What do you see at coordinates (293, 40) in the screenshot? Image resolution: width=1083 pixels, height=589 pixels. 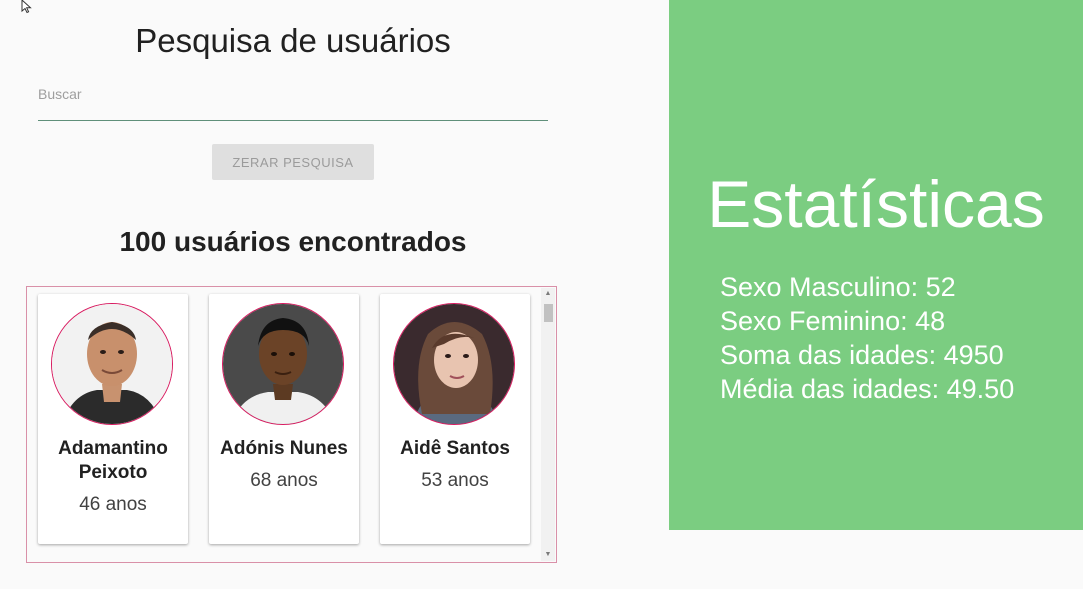 I see `page-title: Pesquisa de usuários` at bounding box center [293, 40].